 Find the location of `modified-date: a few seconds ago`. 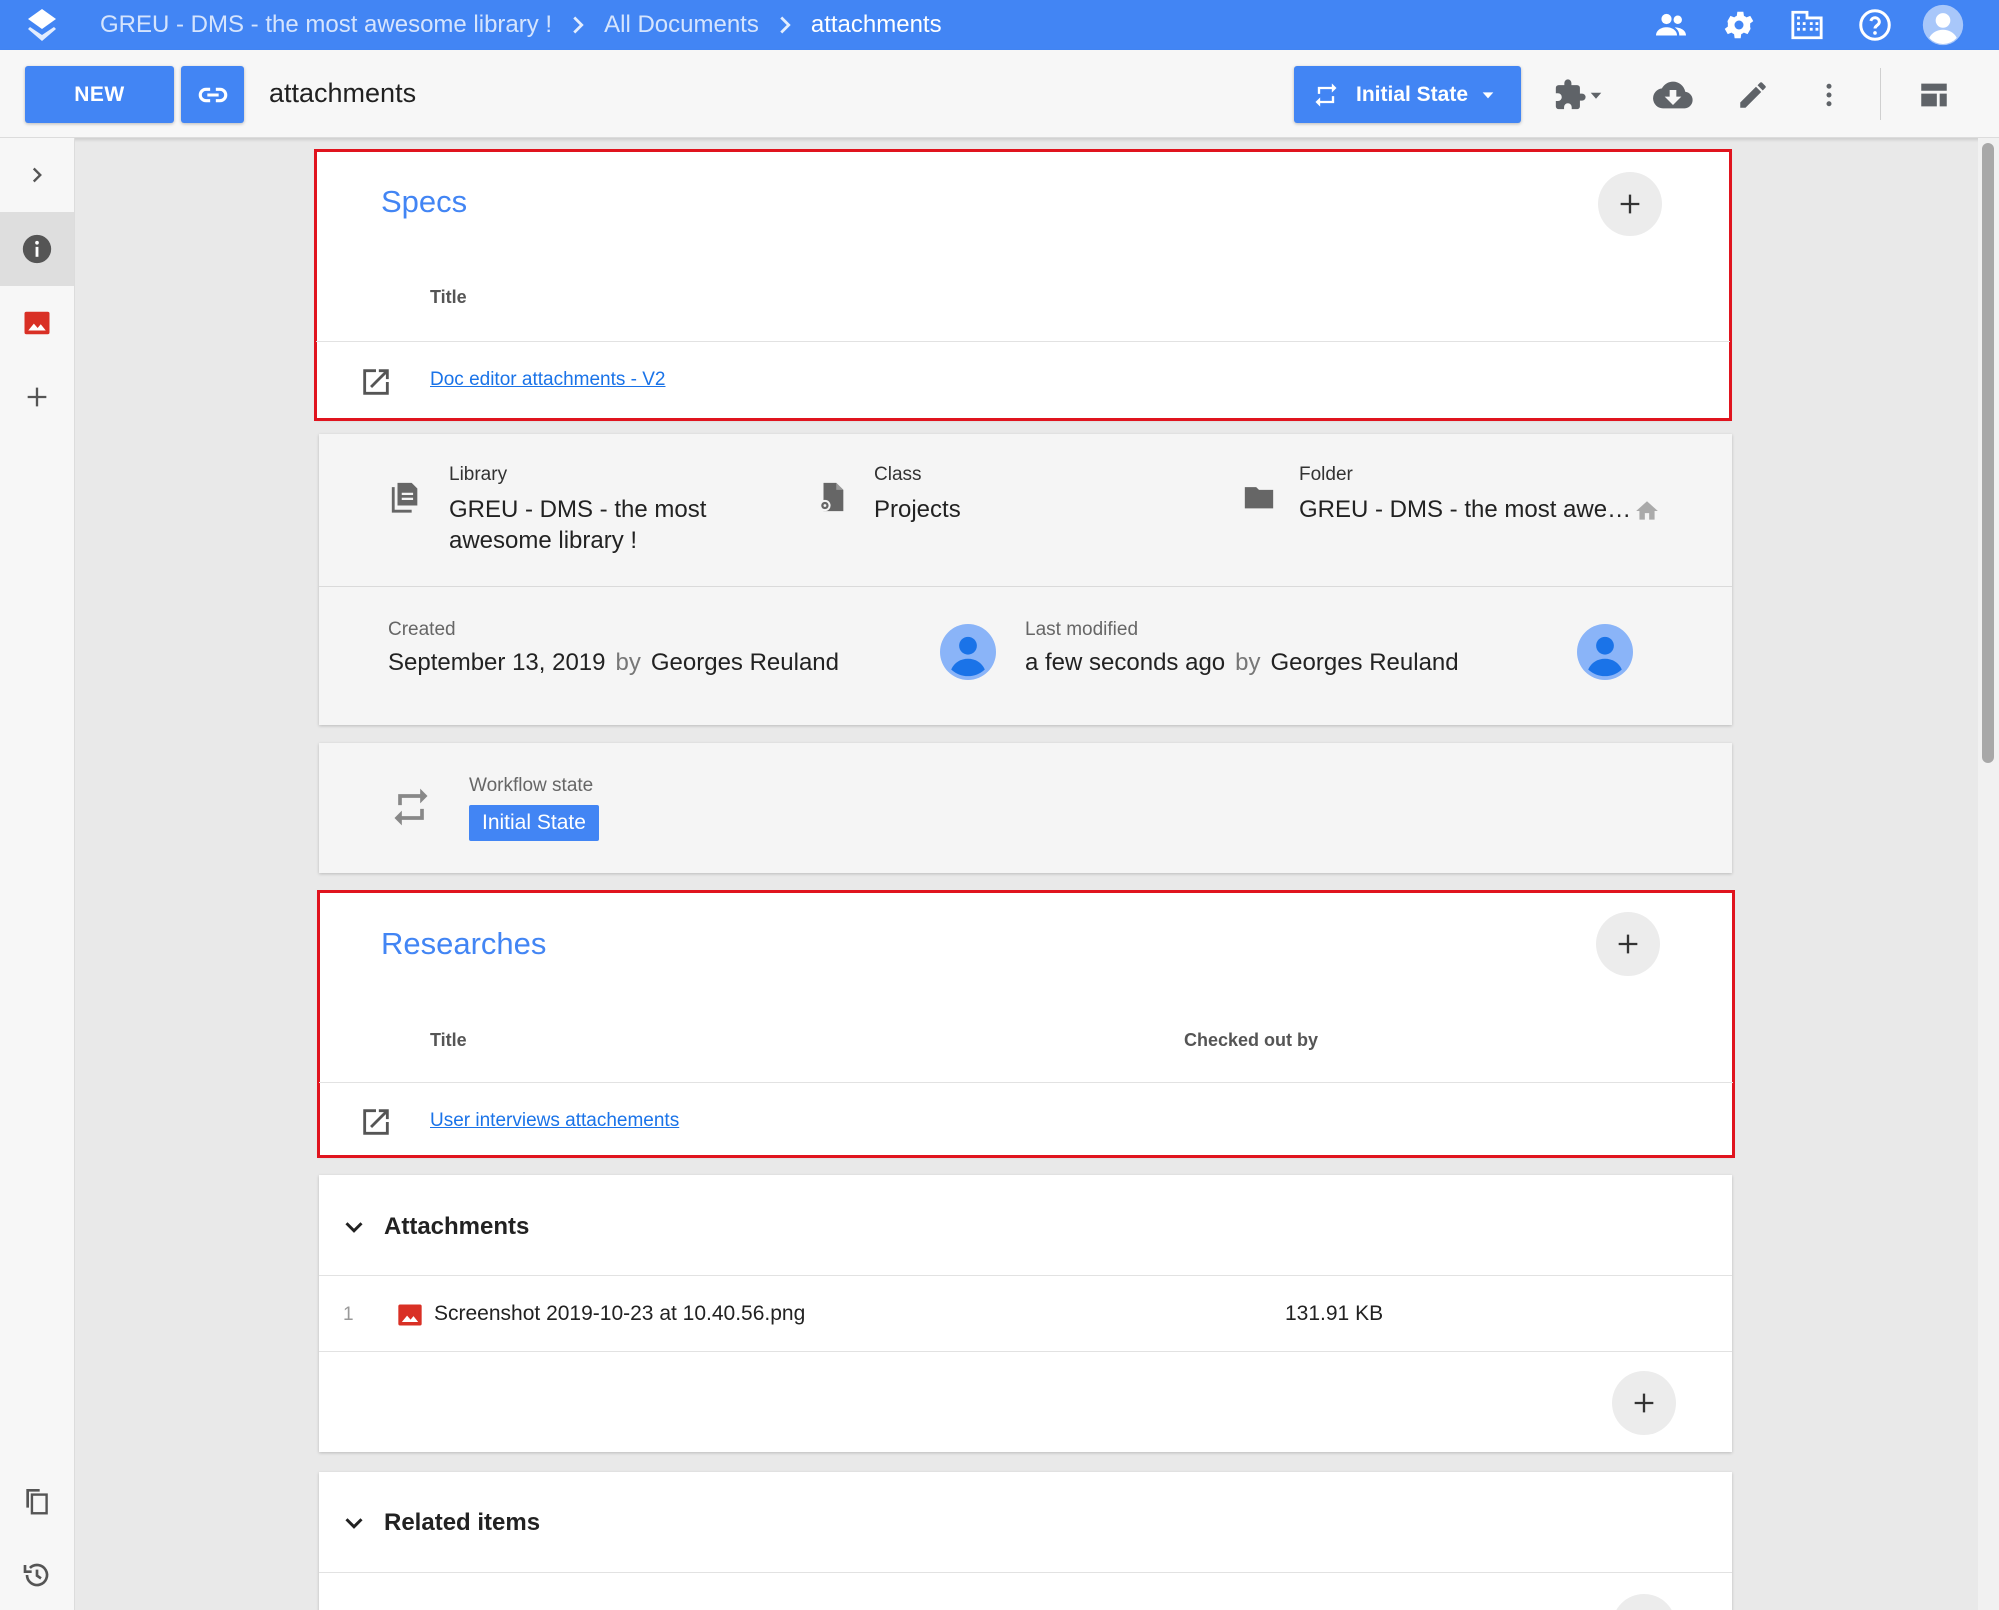

modified-date: a few seconds ago is located at coordinates (1125, 662).